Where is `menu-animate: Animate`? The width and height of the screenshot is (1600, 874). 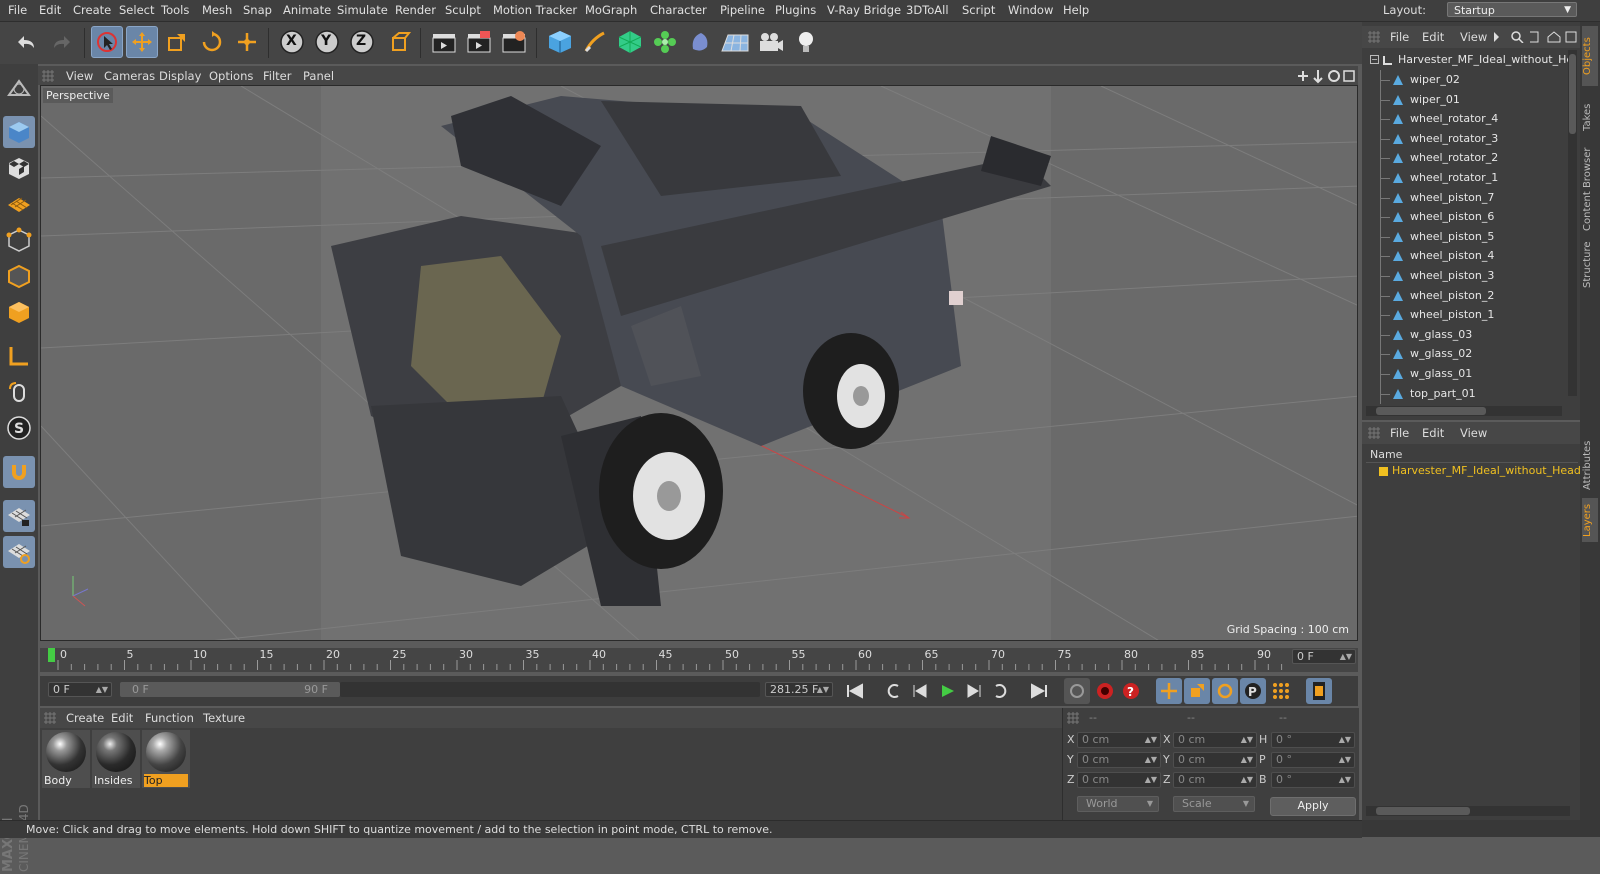 menu-animate: Animate is located at coordinates (307, 10).